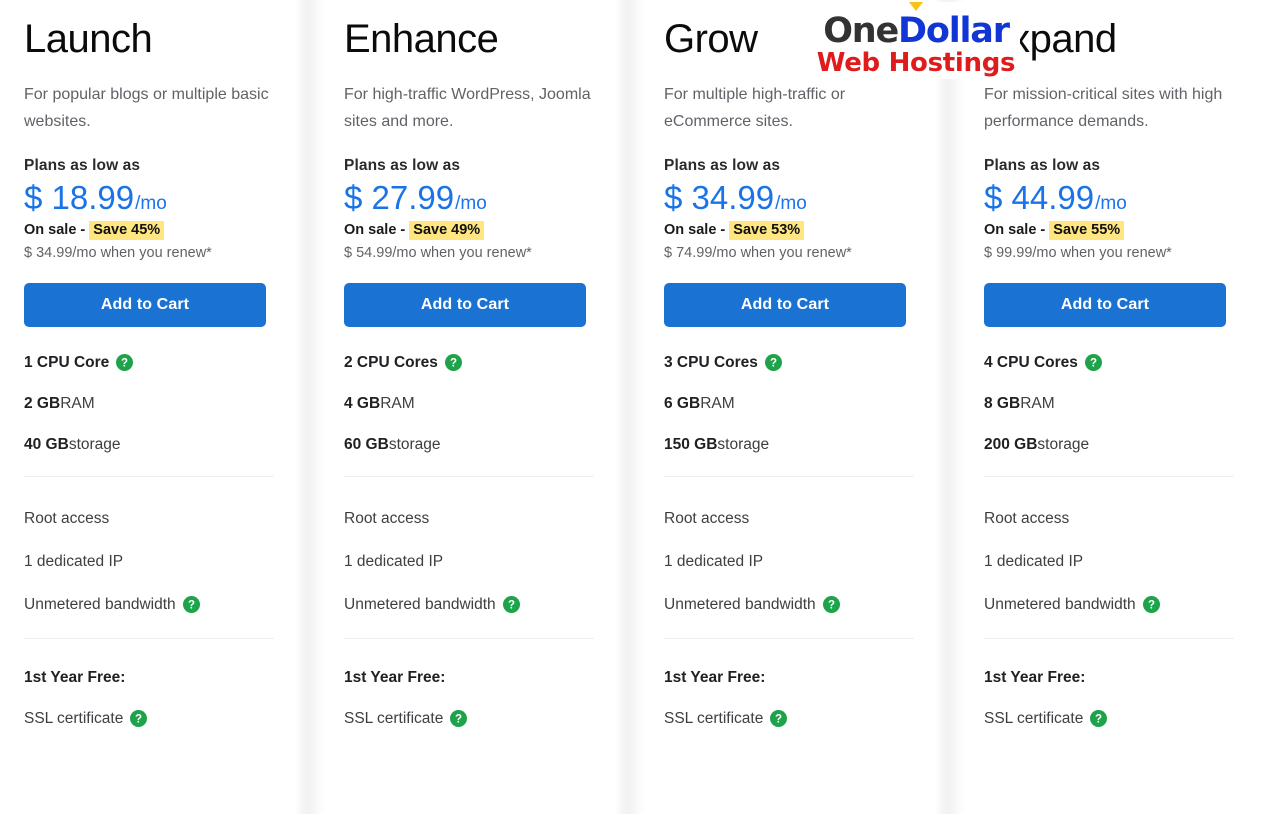 The height and width of the screenshot is (814, 1280). I want to click on on-sale-line: On sale - Save 53%, so click(800, 230).